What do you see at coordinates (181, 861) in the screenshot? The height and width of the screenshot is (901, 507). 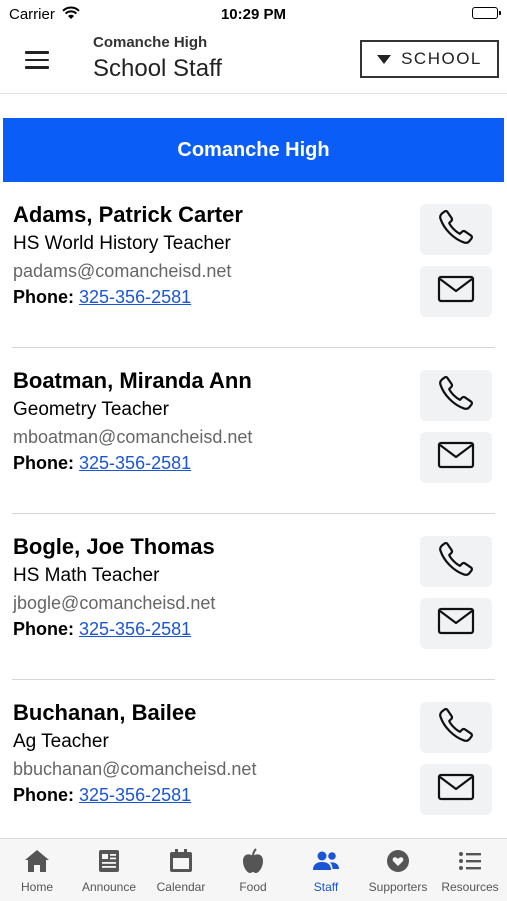 I see `calendar-icon` at bounding box center [181, 861].